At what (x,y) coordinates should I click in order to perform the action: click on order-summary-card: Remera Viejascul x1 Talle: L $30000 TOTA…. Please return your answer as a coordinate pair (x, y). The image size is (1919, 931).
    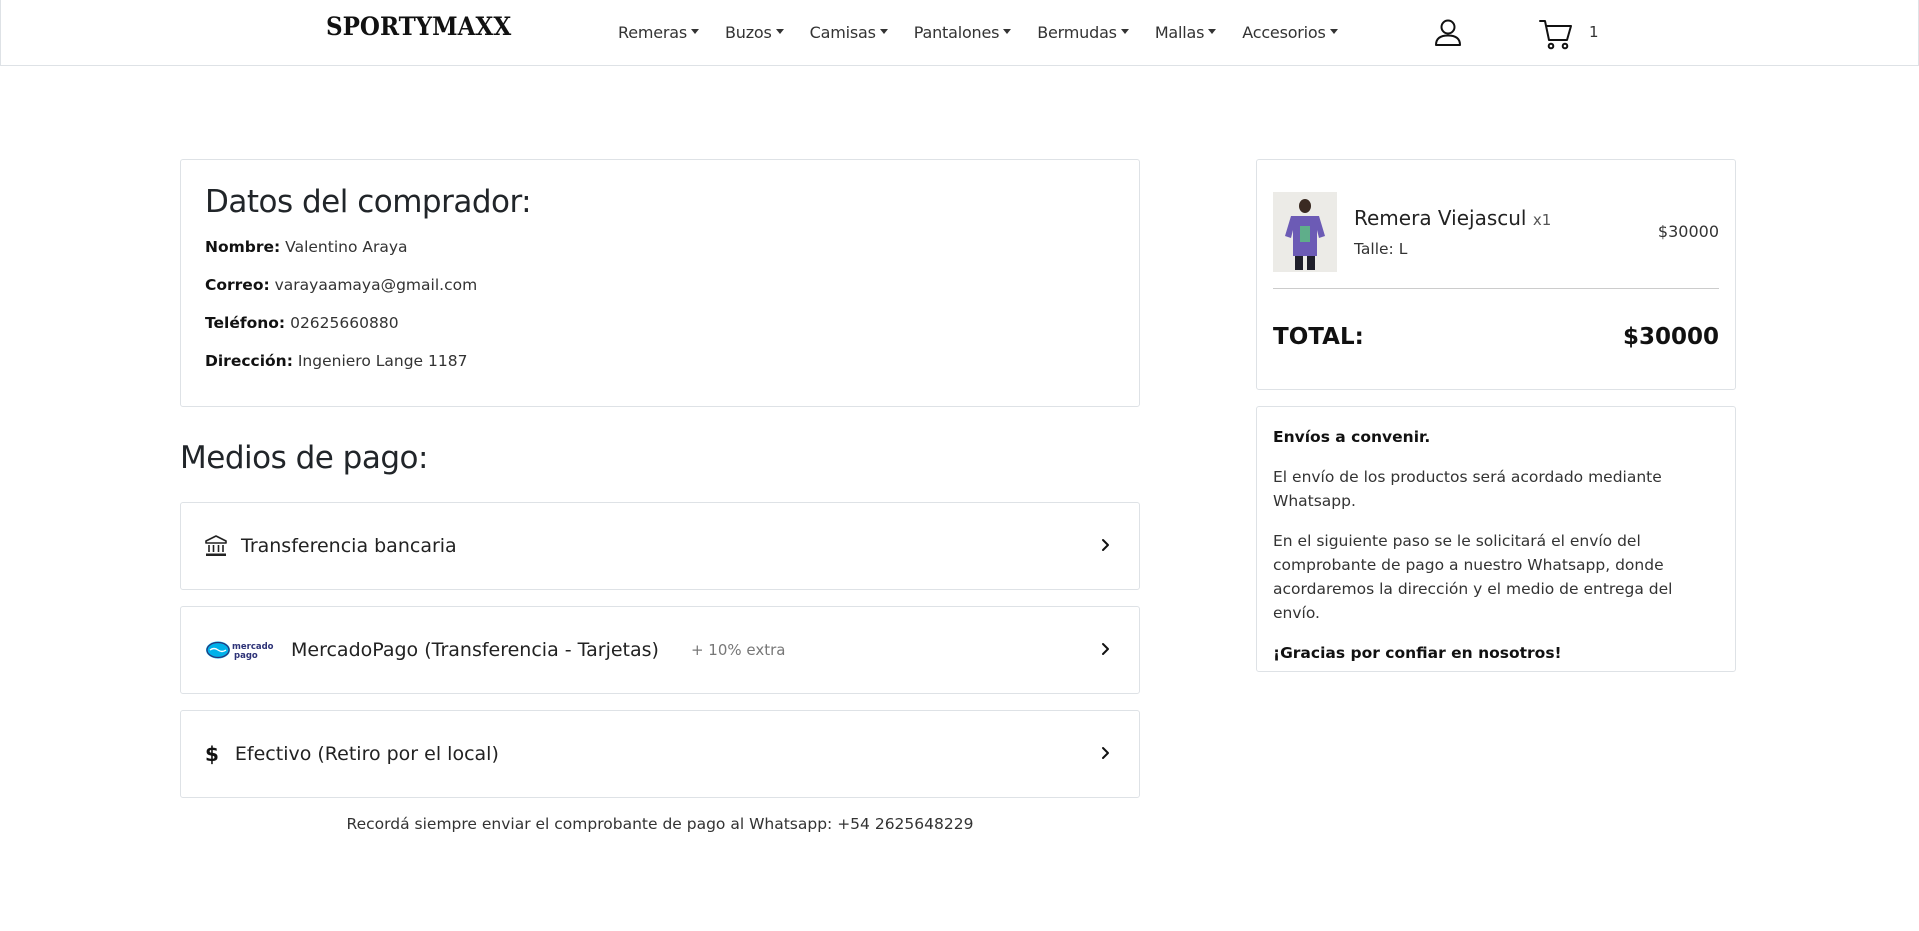
    Looking at the image, I should click on (1496, 274).